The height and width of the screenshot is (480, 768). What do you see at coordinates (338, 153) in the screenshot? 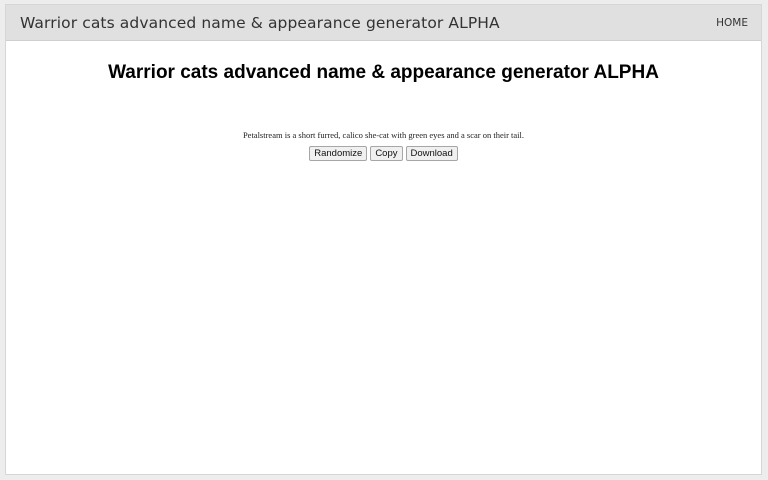
I see `randomize-button: Randomize` at bounding box center [338, 153].